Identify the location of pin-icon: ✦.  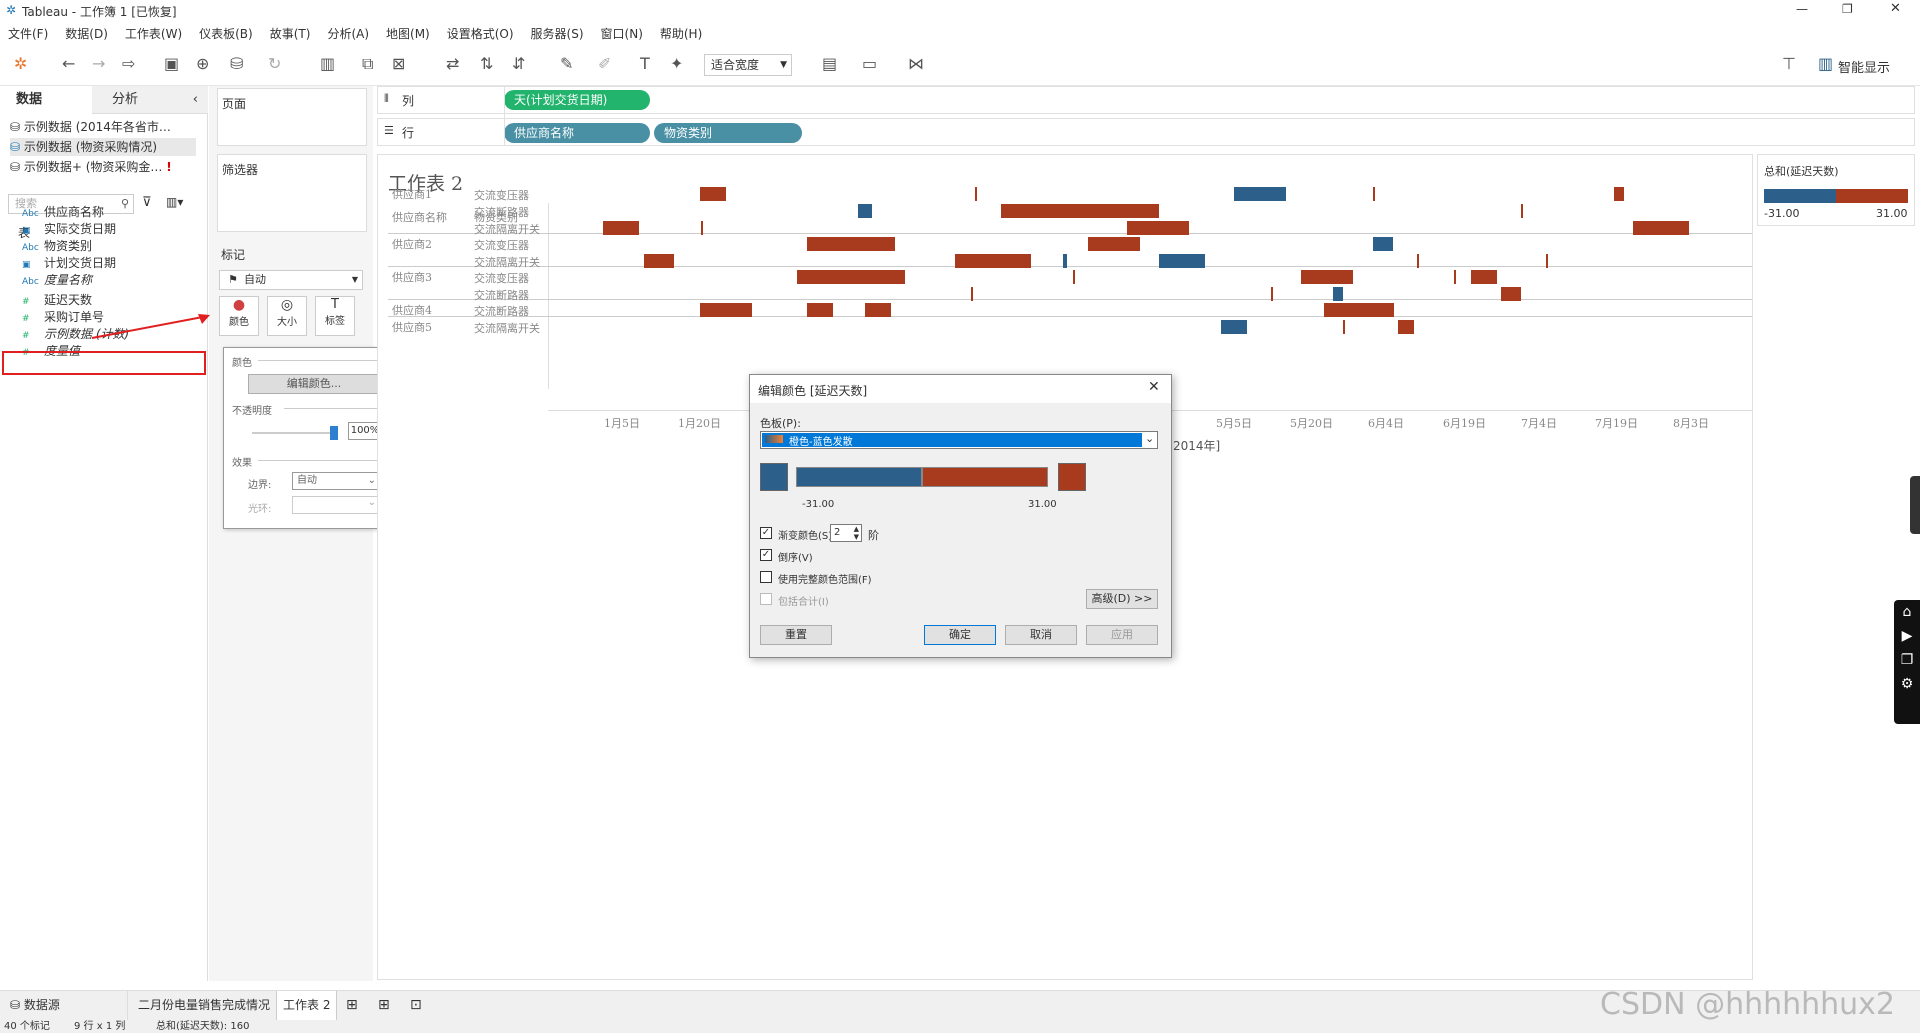
(676, 63).